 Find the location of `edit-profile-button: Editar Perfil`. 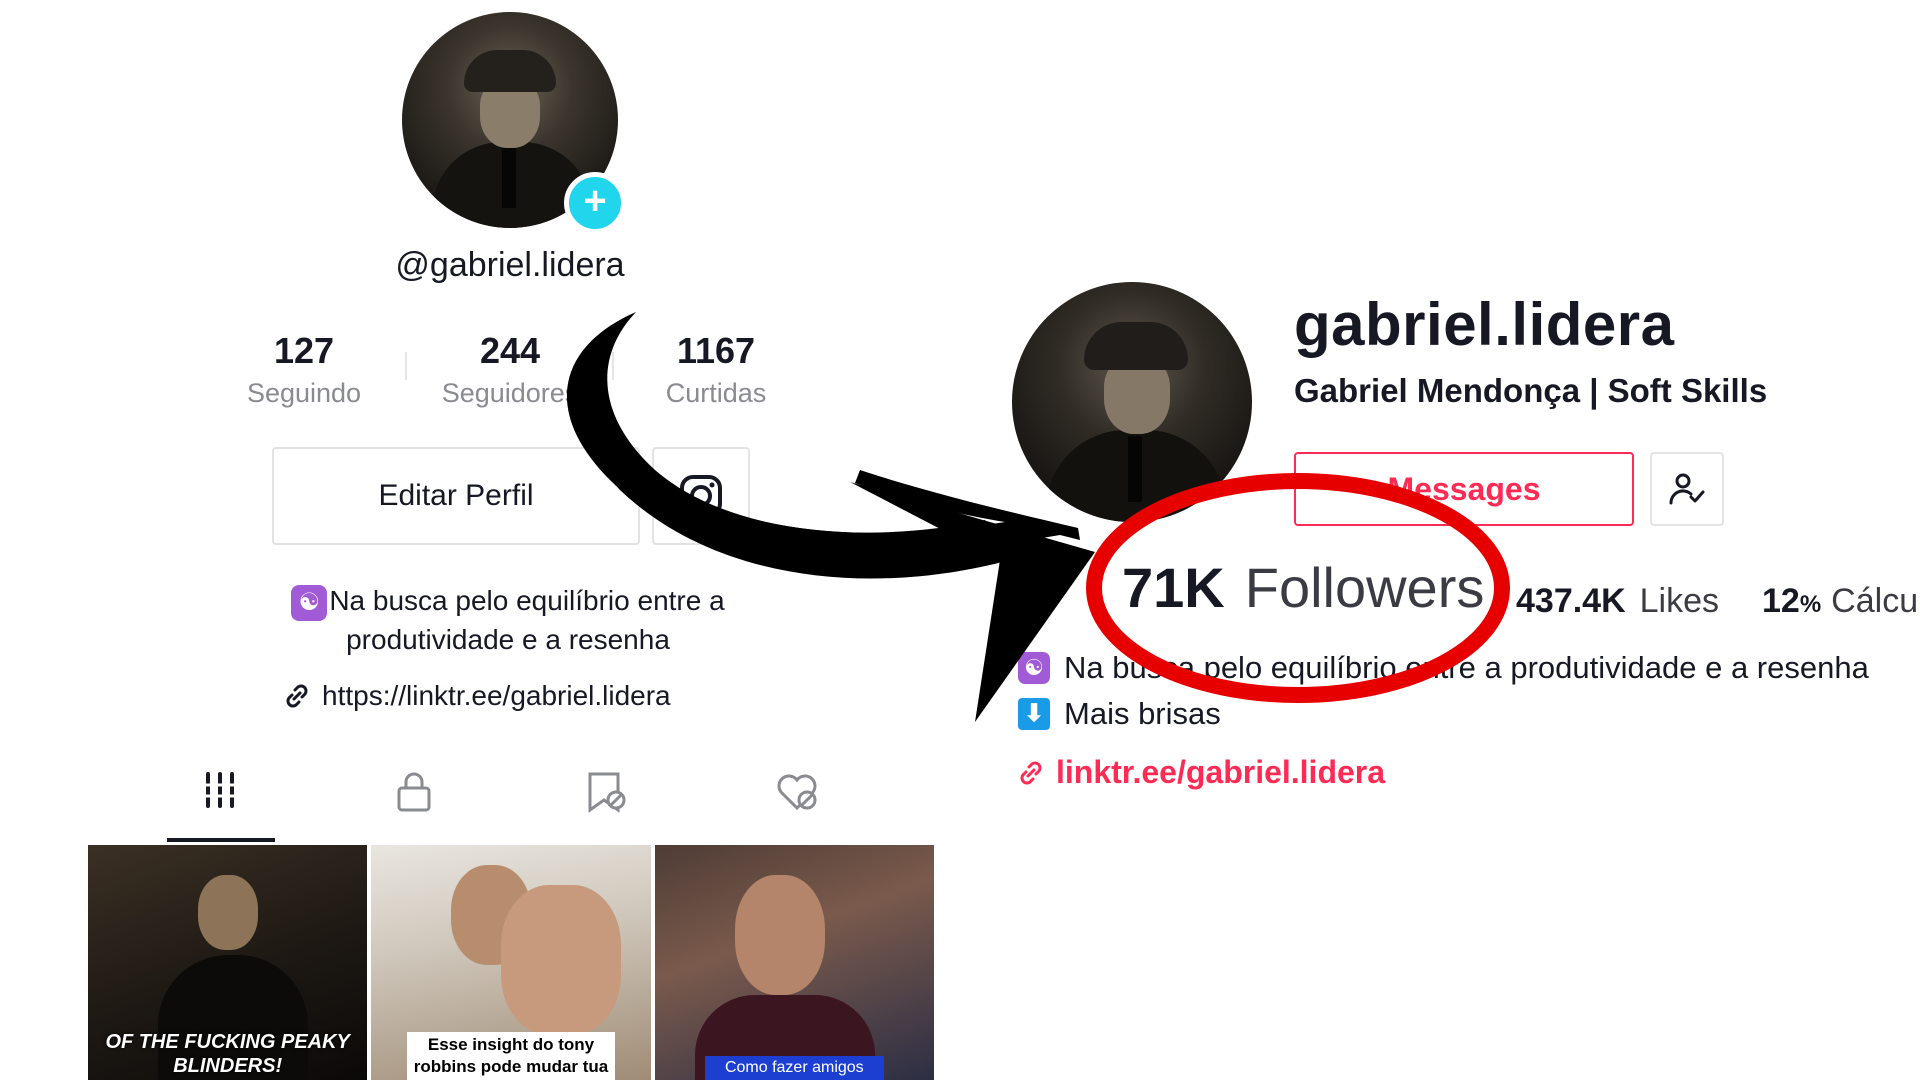

edit-profile-button: Editar Perfil is located at coordinates (456, 496).